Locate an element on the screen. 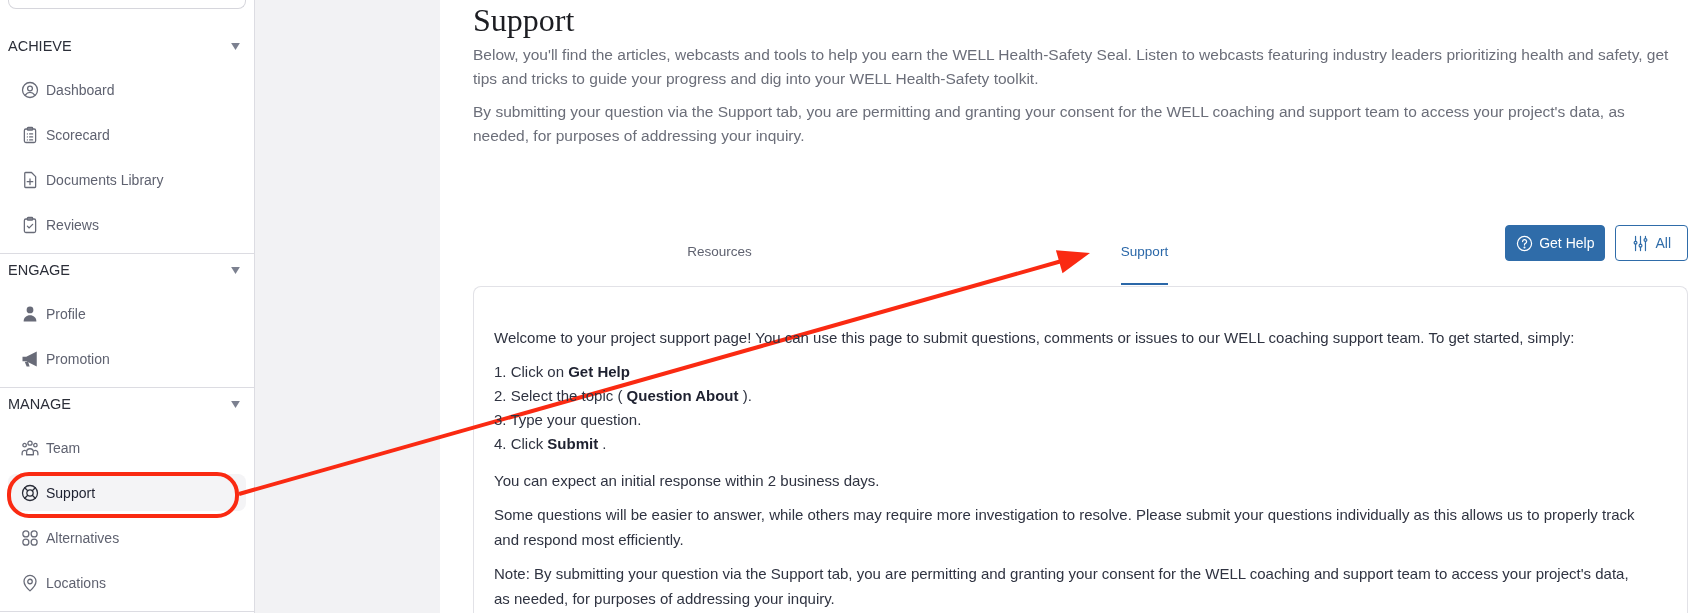  sidebar-item: Alternatives is located at coordinates (127, 537).